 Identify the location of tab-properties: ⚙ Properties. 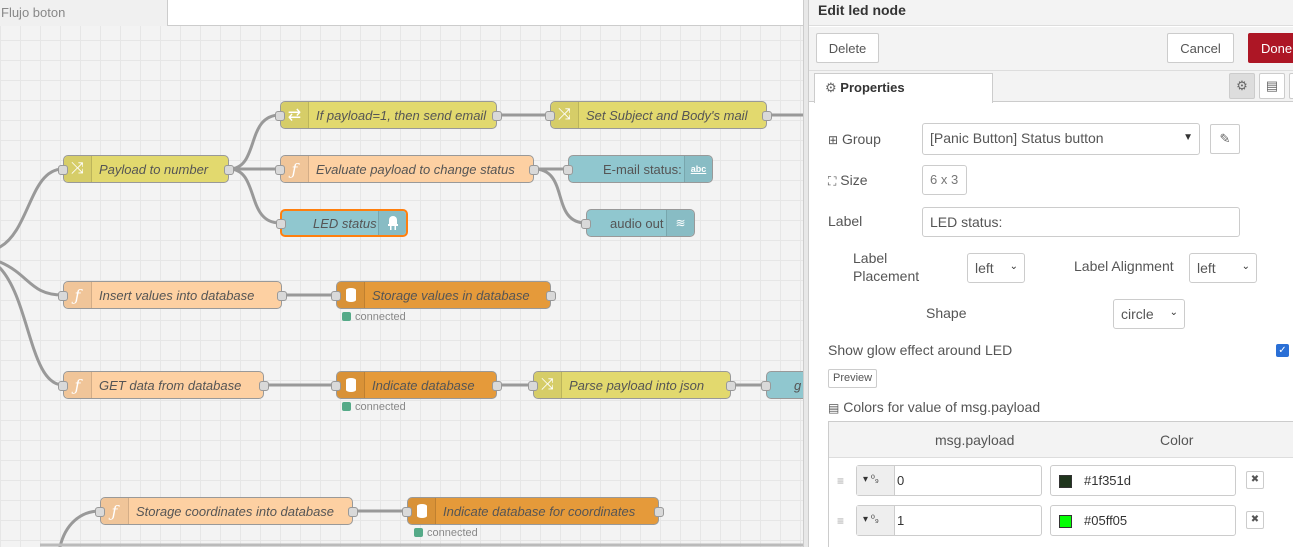
(903, 88).